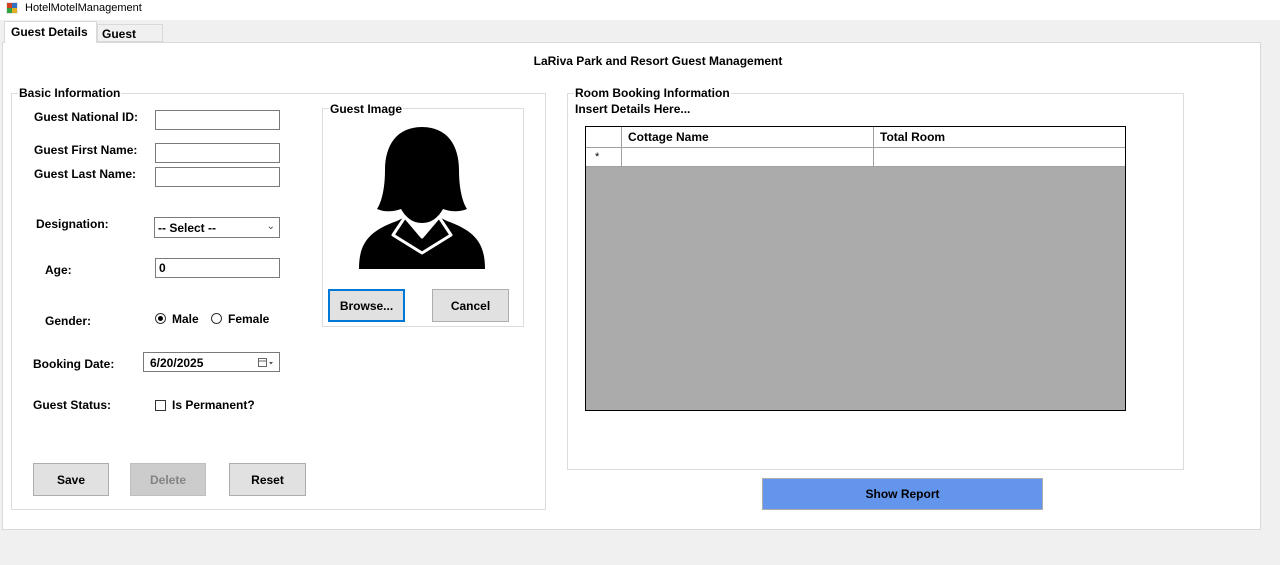 The width and height of the screenshot is (1280, 565). I want to click on national-id-field, so click(217, 120).